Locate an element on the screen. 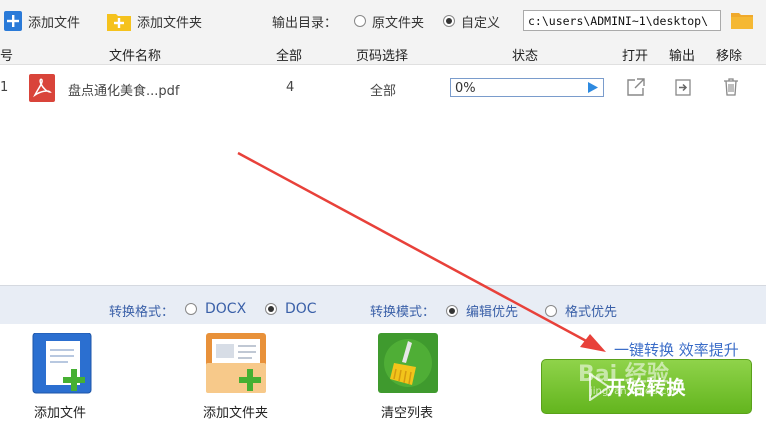 This screenshot has width=766, height=422. row-file-name: 盘点通化美食...pdf is located at coordinates (124, 91).